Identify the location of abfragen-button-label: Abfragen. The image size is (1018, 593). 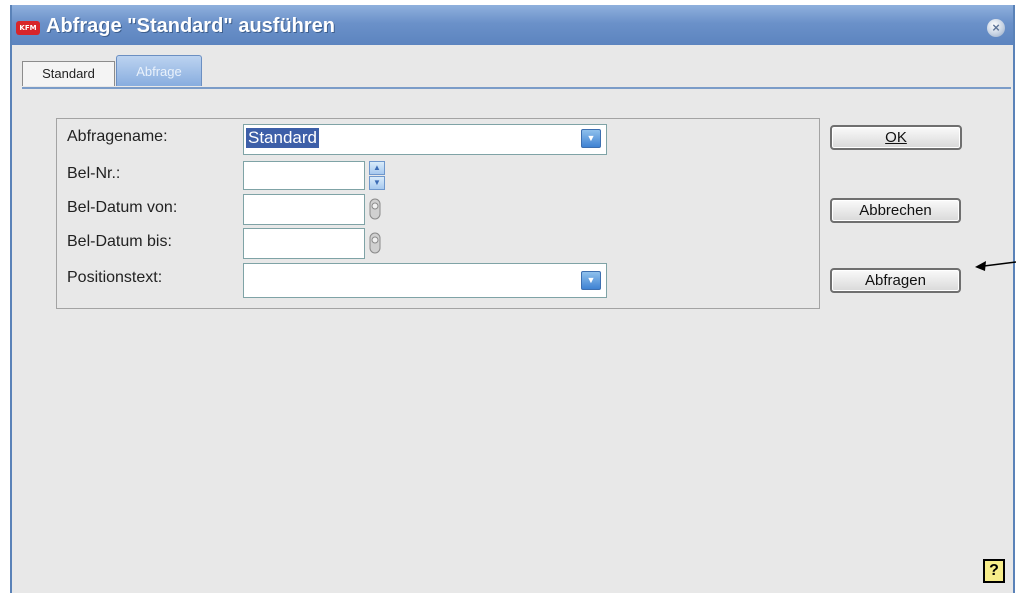
(895, 280).